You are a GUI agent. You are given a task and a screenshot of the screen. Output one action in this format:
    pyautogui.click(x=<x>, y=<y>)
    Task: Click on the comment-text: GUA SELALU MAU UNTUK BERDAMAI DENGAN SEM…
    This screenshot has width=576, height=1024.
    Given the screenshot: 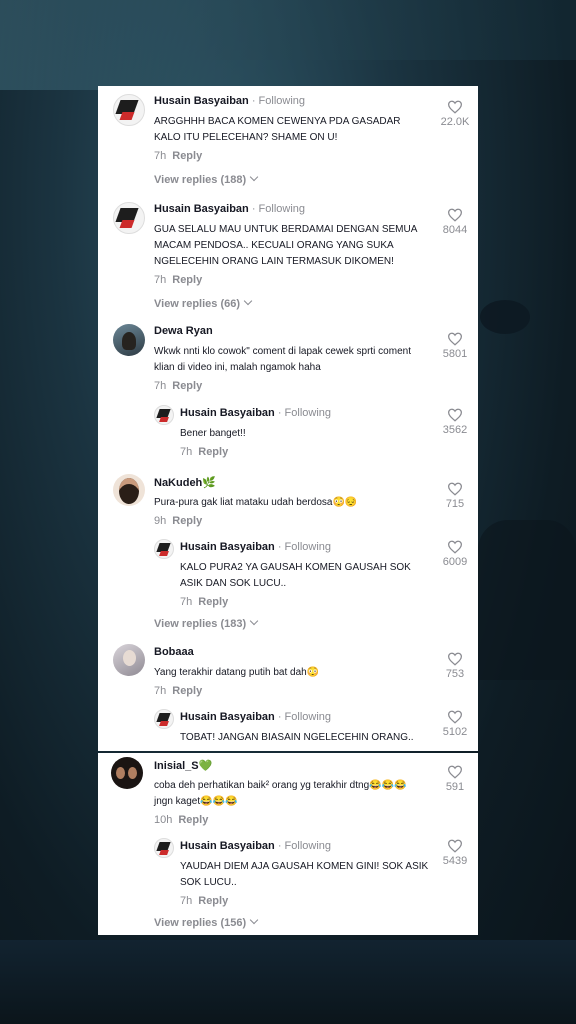 What is the action you would take?
    pyautogui.click(x=285, y=245)
    